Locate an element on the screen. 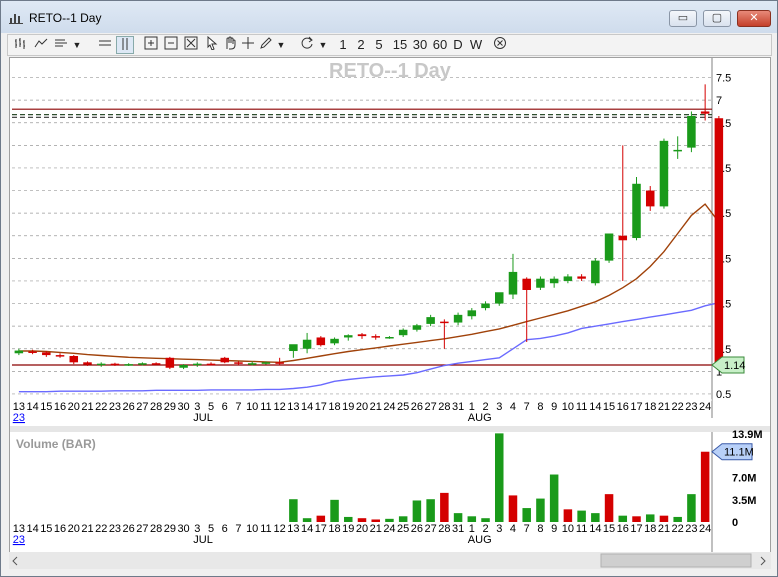 This screenshot has height=577, width=778. pan-hand-icon is located at coordinates (230, 45).